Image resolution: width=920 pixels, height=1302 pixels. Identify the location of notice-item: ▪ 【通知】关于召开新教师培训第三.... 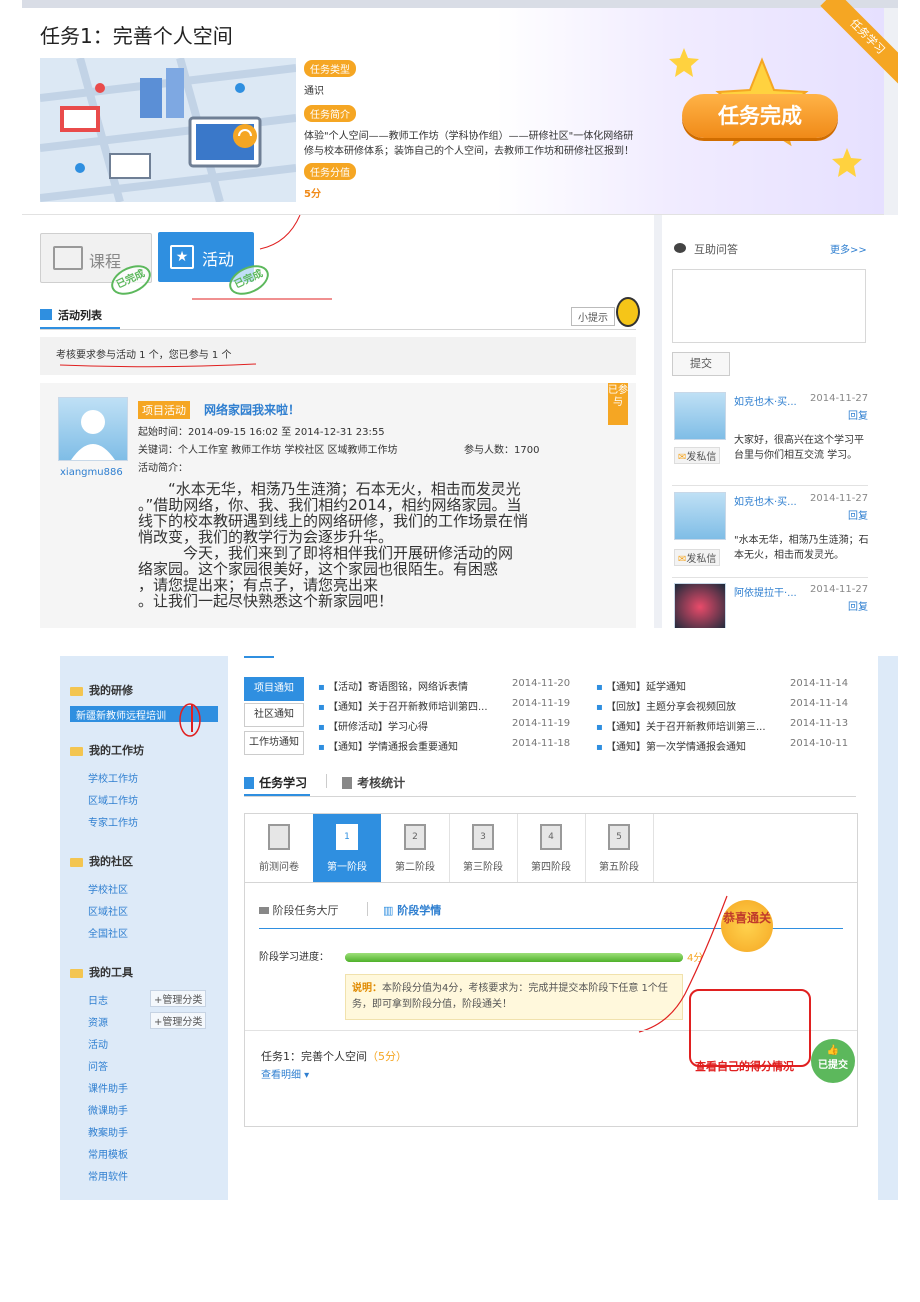
(681, 725).